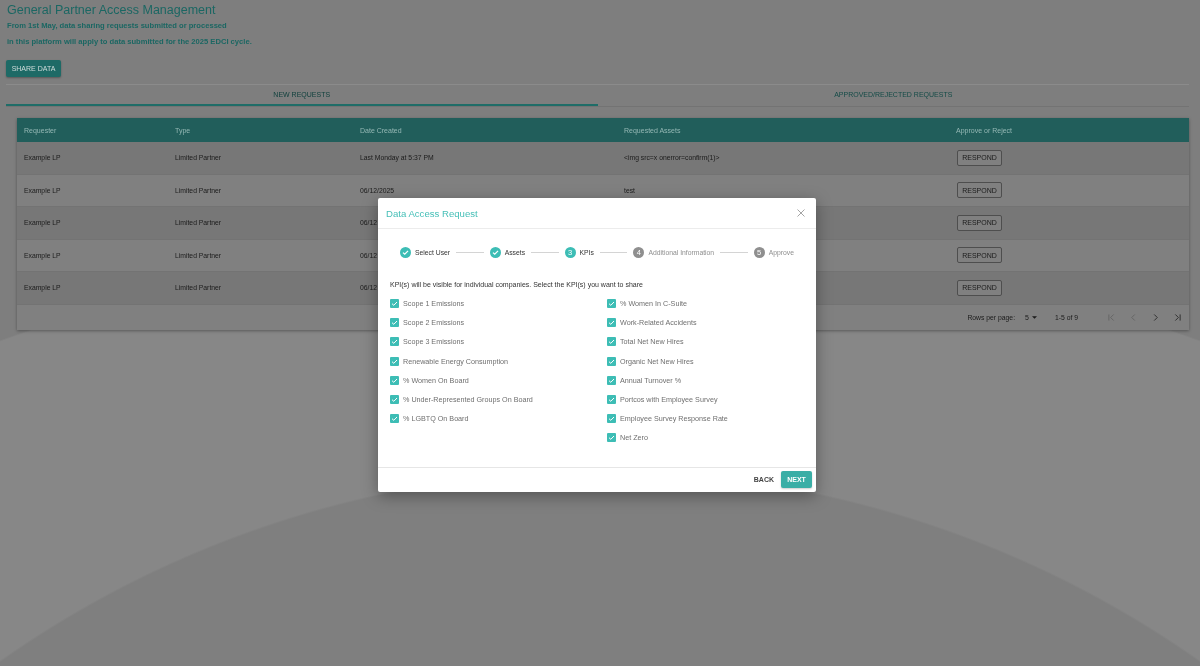  I want to click on chevron-bar-right-icon, so click(1177, 317).